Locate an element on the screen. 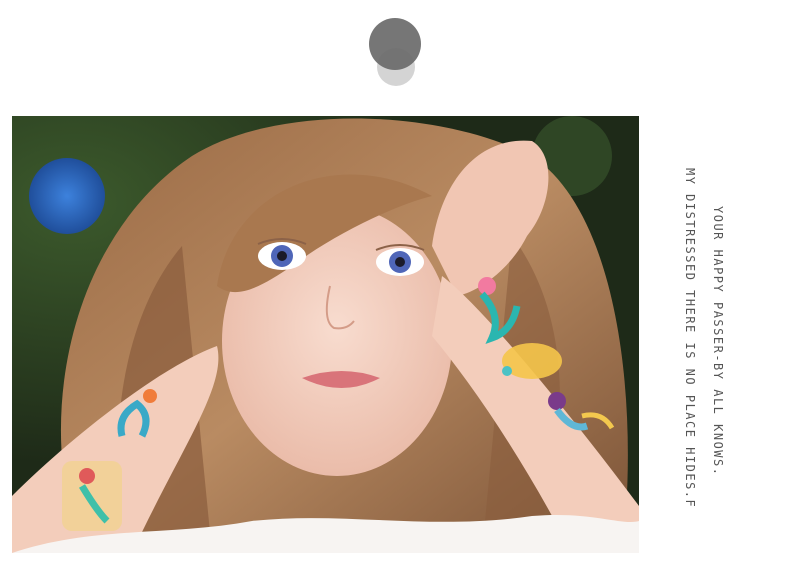  slogan-line-1: MY DISTRESSED THERE IS NO PLACE HIDES.F is located at coordinates (690, 338).